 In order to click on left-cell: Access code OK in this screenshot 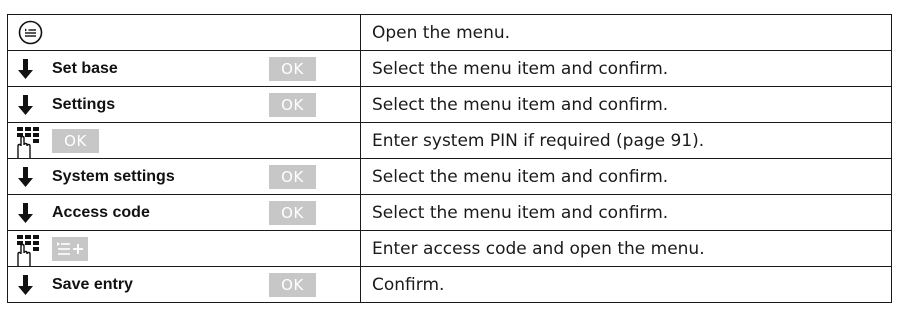, I will do `click(184, 212)`.